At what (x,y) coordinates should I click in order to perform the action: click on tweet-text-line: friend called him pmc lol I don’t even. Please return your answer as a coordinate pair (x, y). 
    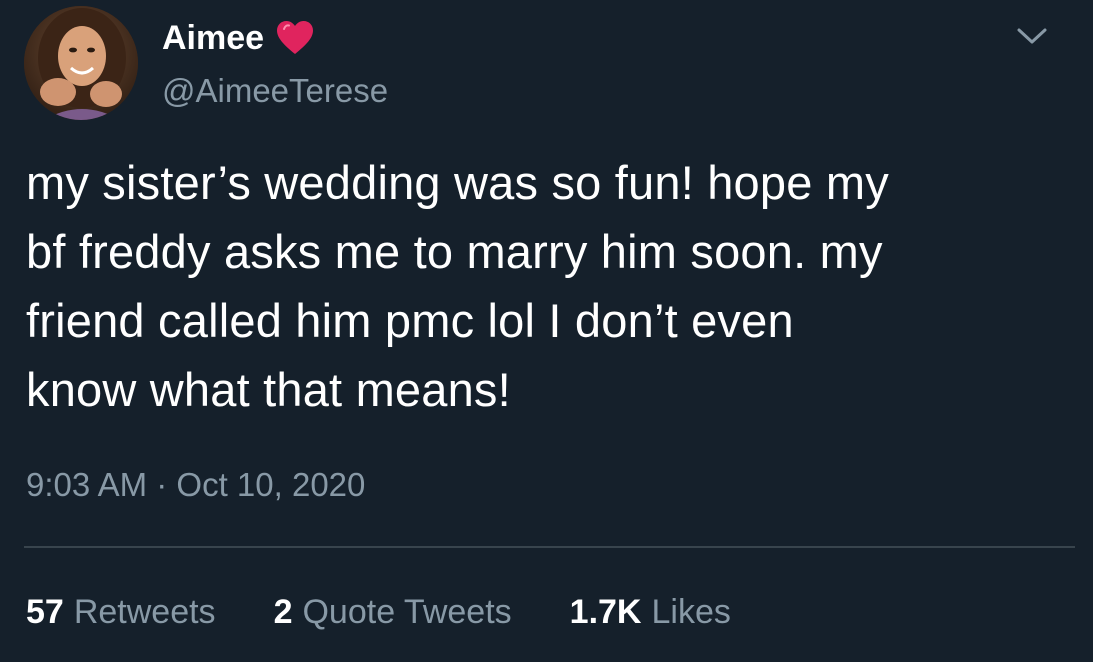
    Looking at the image, I should click on (410, 320).